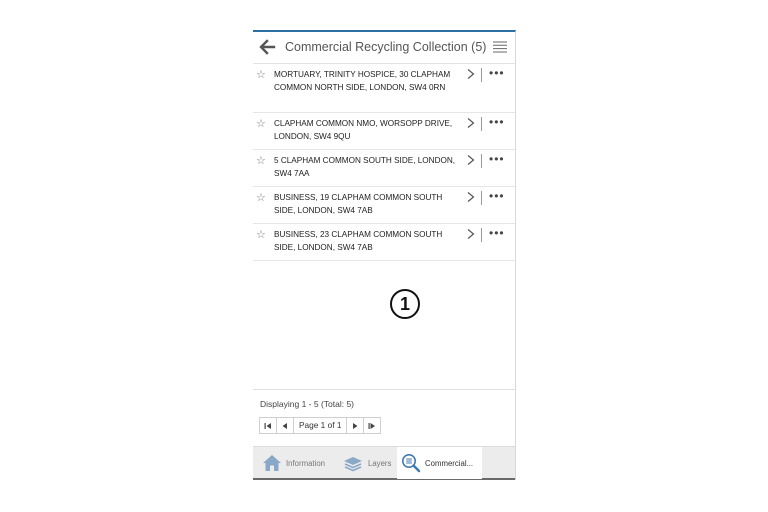 The image size is (768, 512). I want to click on last-page-button, so click(372, 425).